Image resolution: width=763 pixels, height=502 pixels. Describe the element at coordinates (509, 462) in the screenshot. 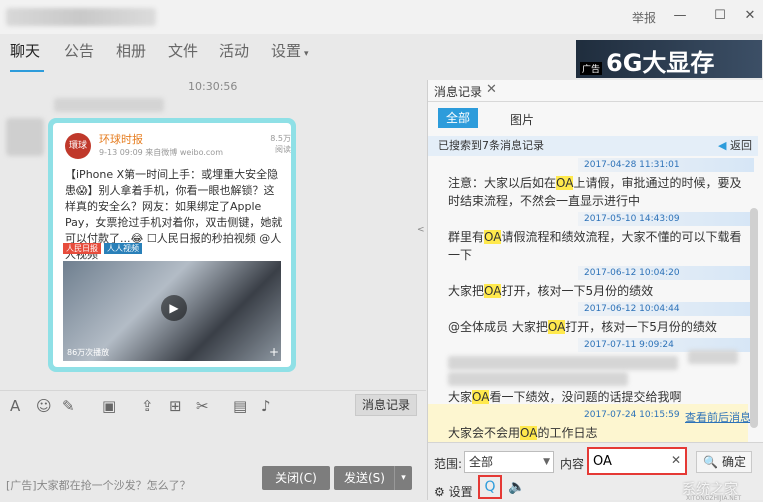

I see `range-select: 全部 ▼` at that location.